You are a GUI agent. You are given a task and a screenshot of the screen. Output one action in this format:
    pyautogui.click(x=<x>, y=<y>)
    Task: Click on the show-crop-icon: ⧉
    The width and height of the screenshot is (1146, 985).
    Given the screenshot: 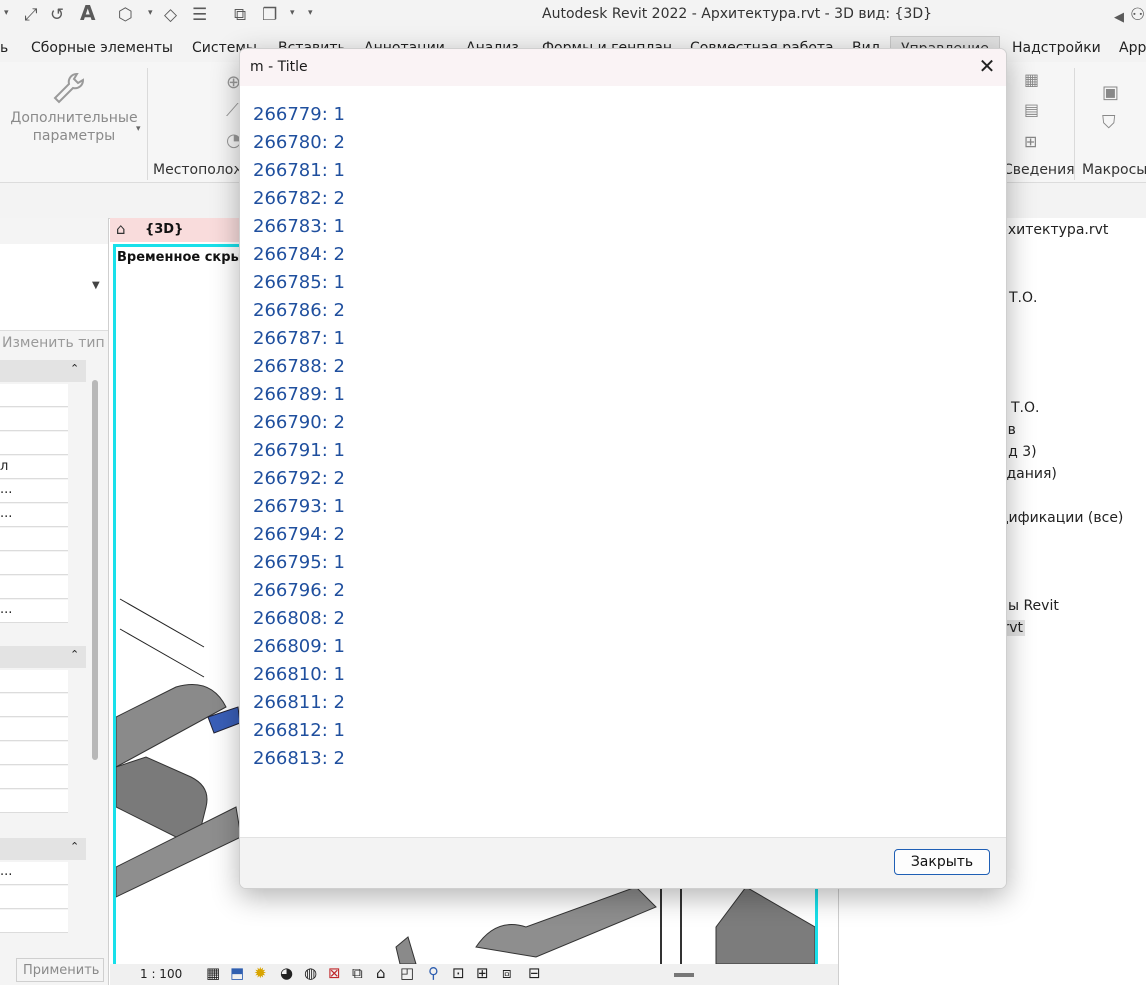 What is the action you would take?
    pyautogui.click(x=357, y=973)
    